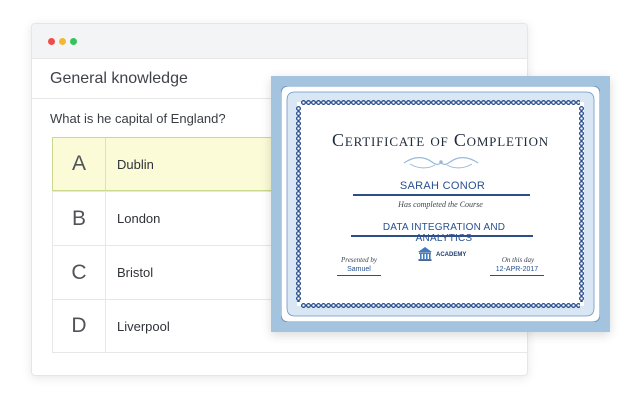 The width and height of the screenshot is (640, 410). What do you see at coordinates (79, 326) in the screenshot?
I see `answer-letter: D` at bounding box center [79, 326].